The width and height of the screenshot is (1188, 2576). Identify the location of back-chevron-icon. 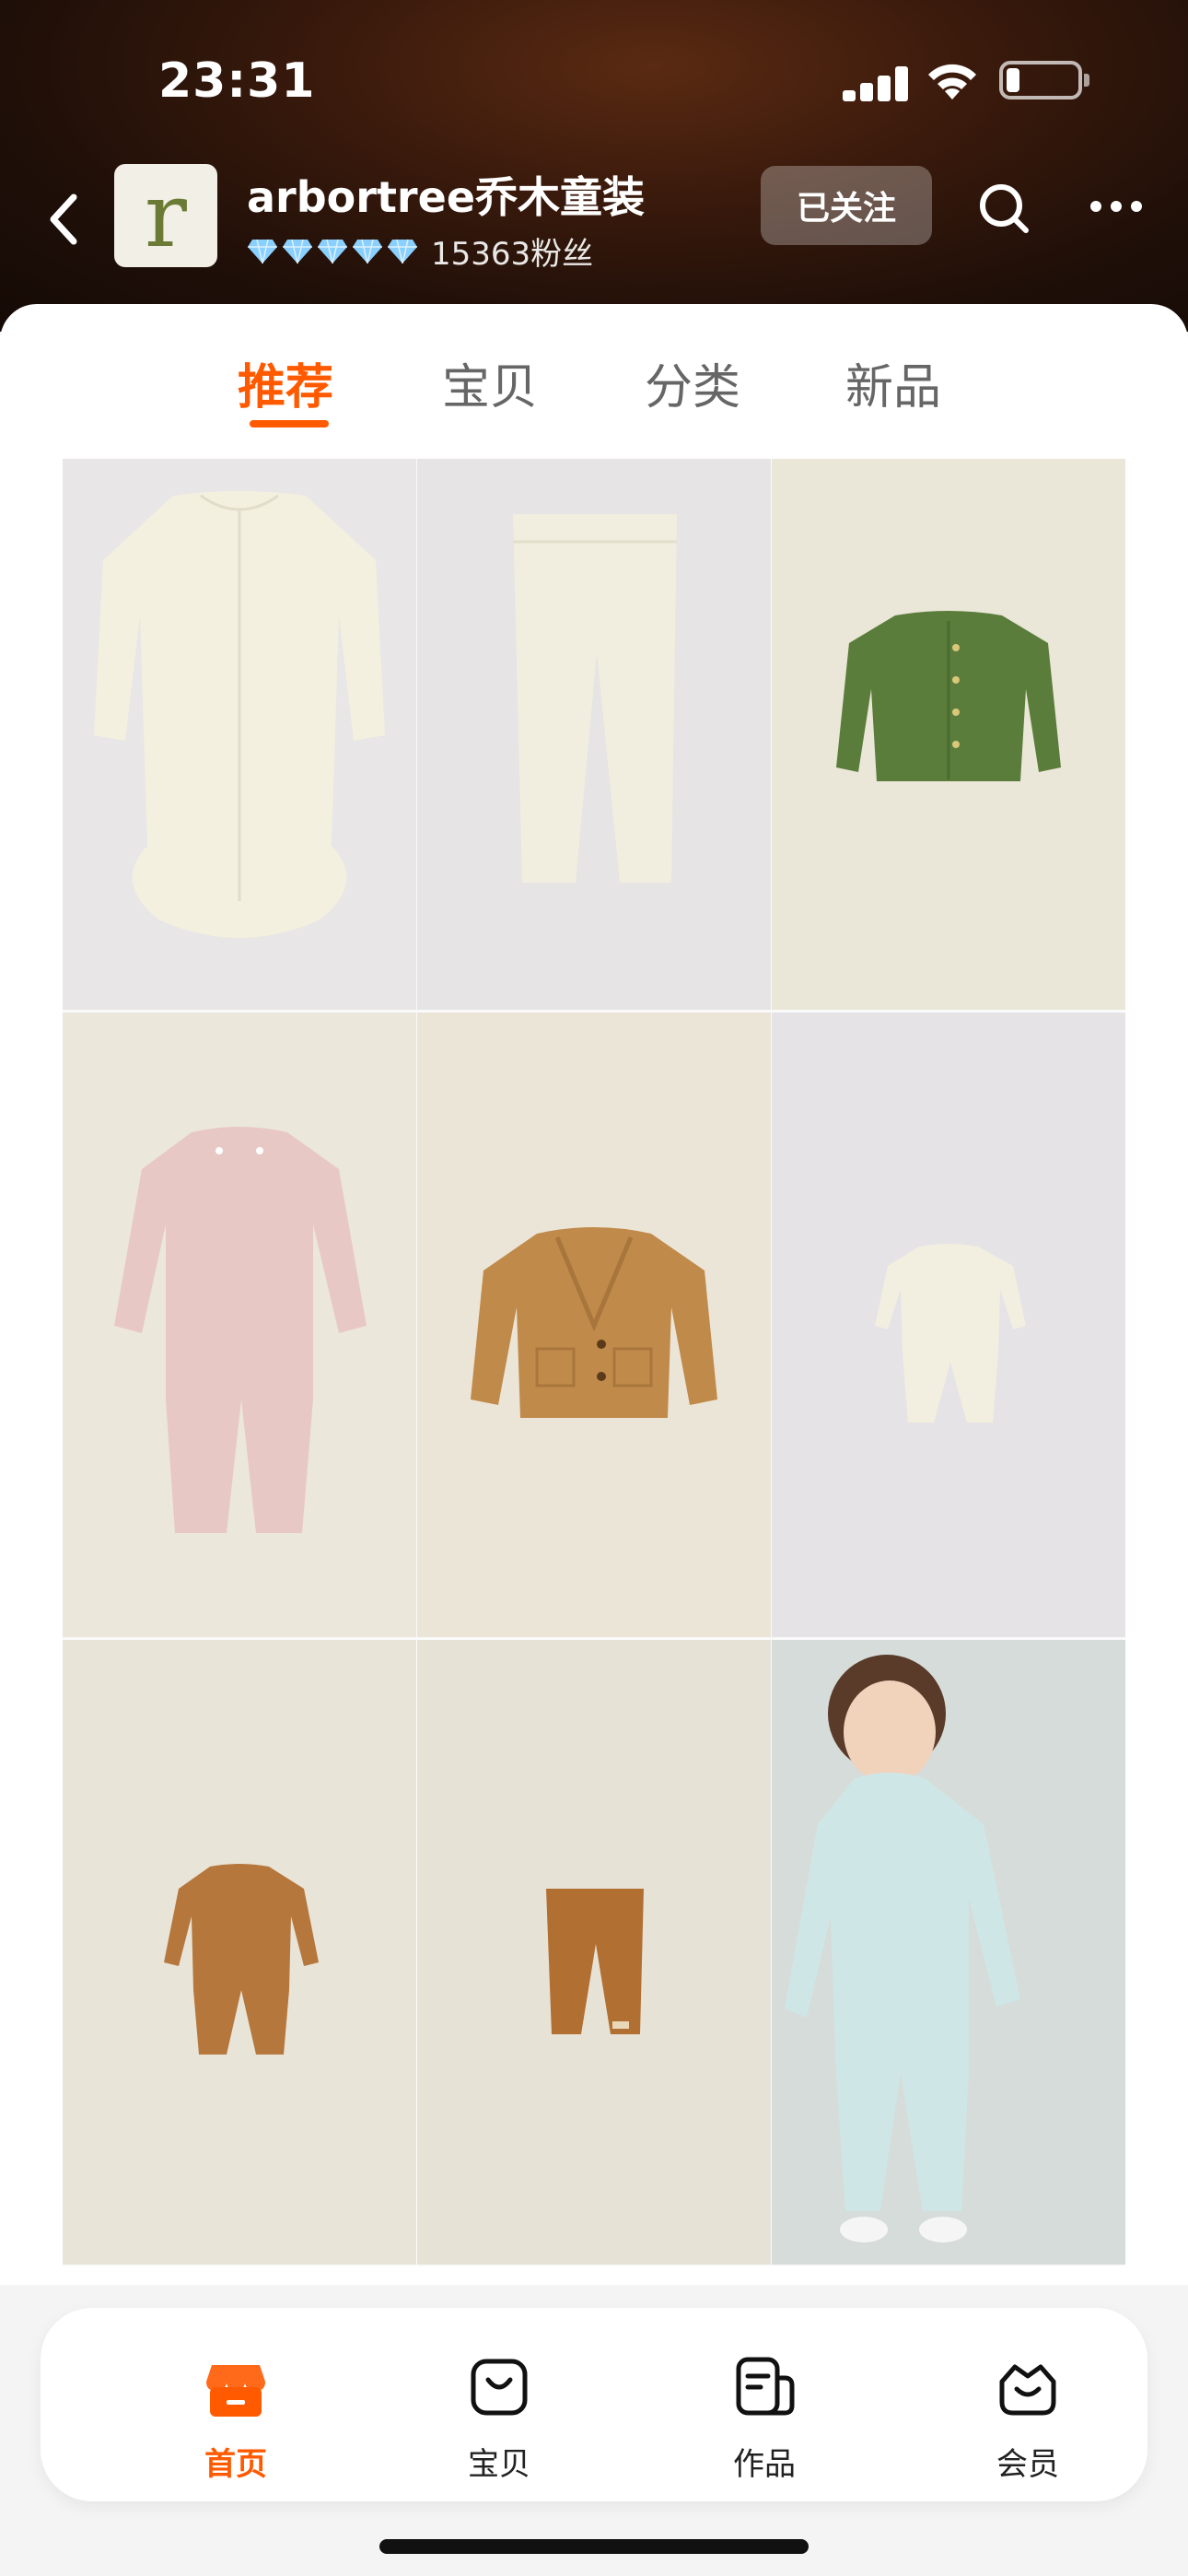
(64, 219).